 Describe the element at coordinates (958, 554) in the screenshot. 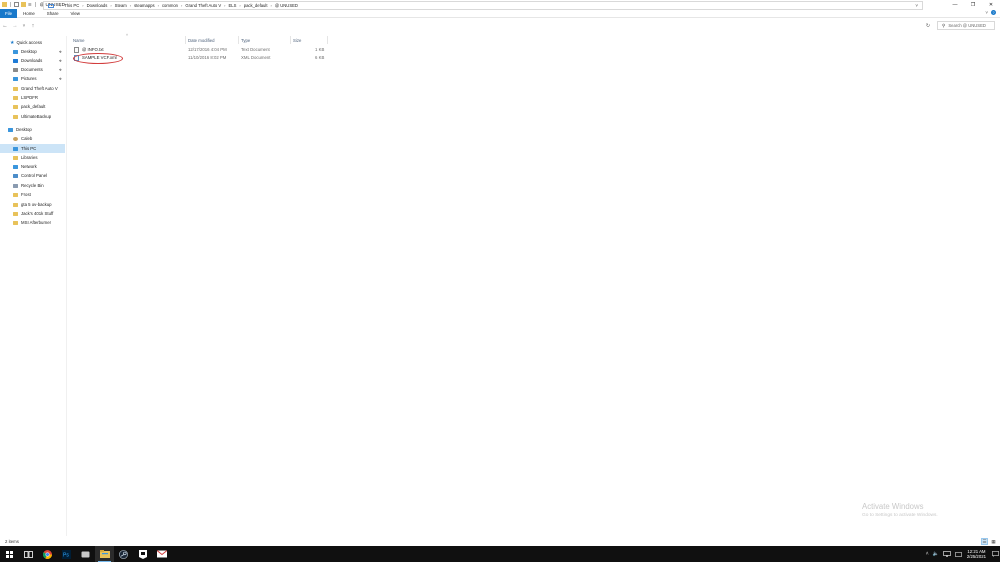

I see `keyboard-tray-icon` at that location.